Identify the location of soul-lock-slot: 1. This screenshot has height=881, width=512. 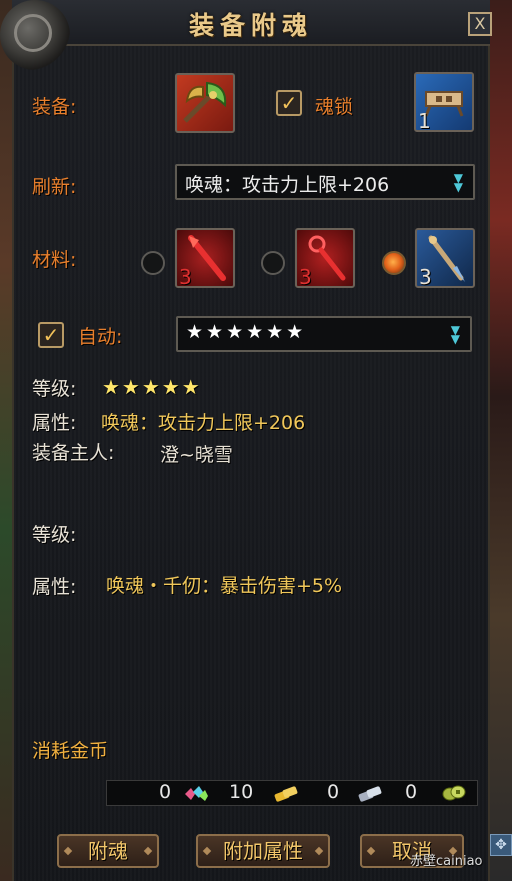
(444, 102).